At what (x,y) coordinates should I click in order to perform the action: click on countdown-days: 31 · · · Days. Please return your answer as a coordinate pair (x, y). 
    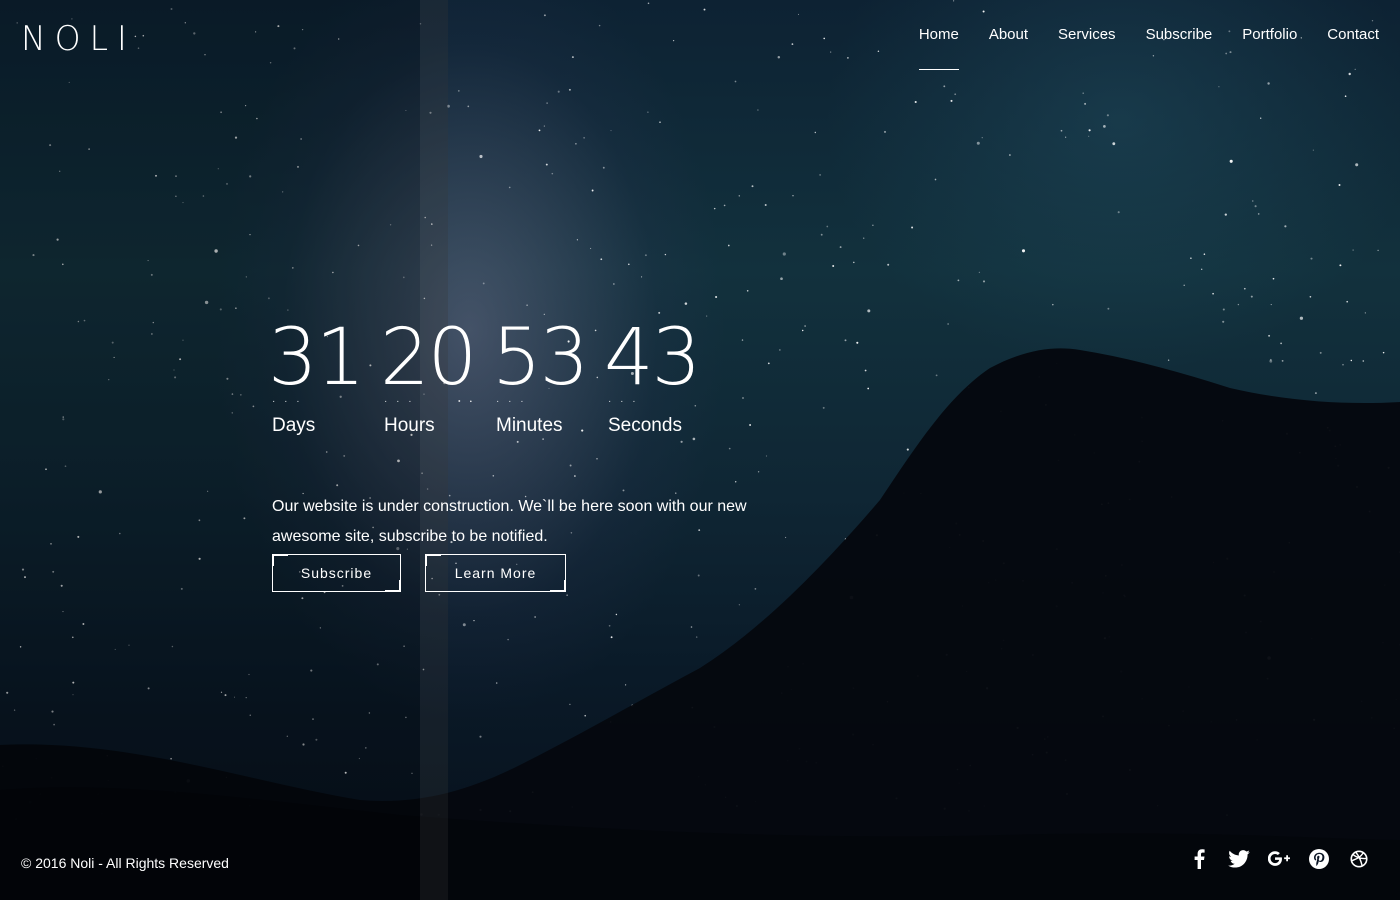
    Looking at the image, I should click on (324, 378).